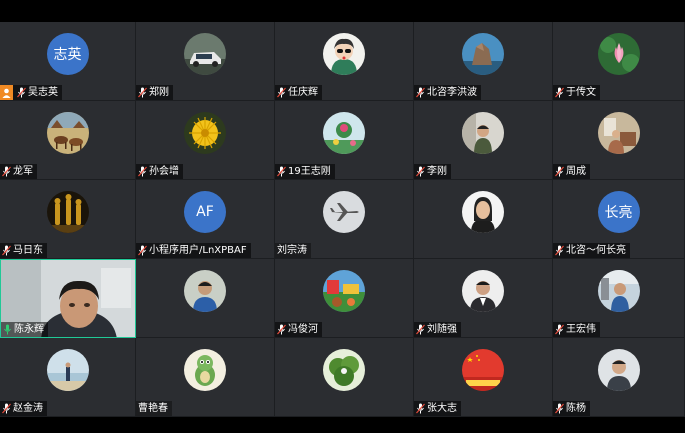 This screenshot has width=685, height=433. I want to click on participant-tile: 郑刚, so click(205, 61).